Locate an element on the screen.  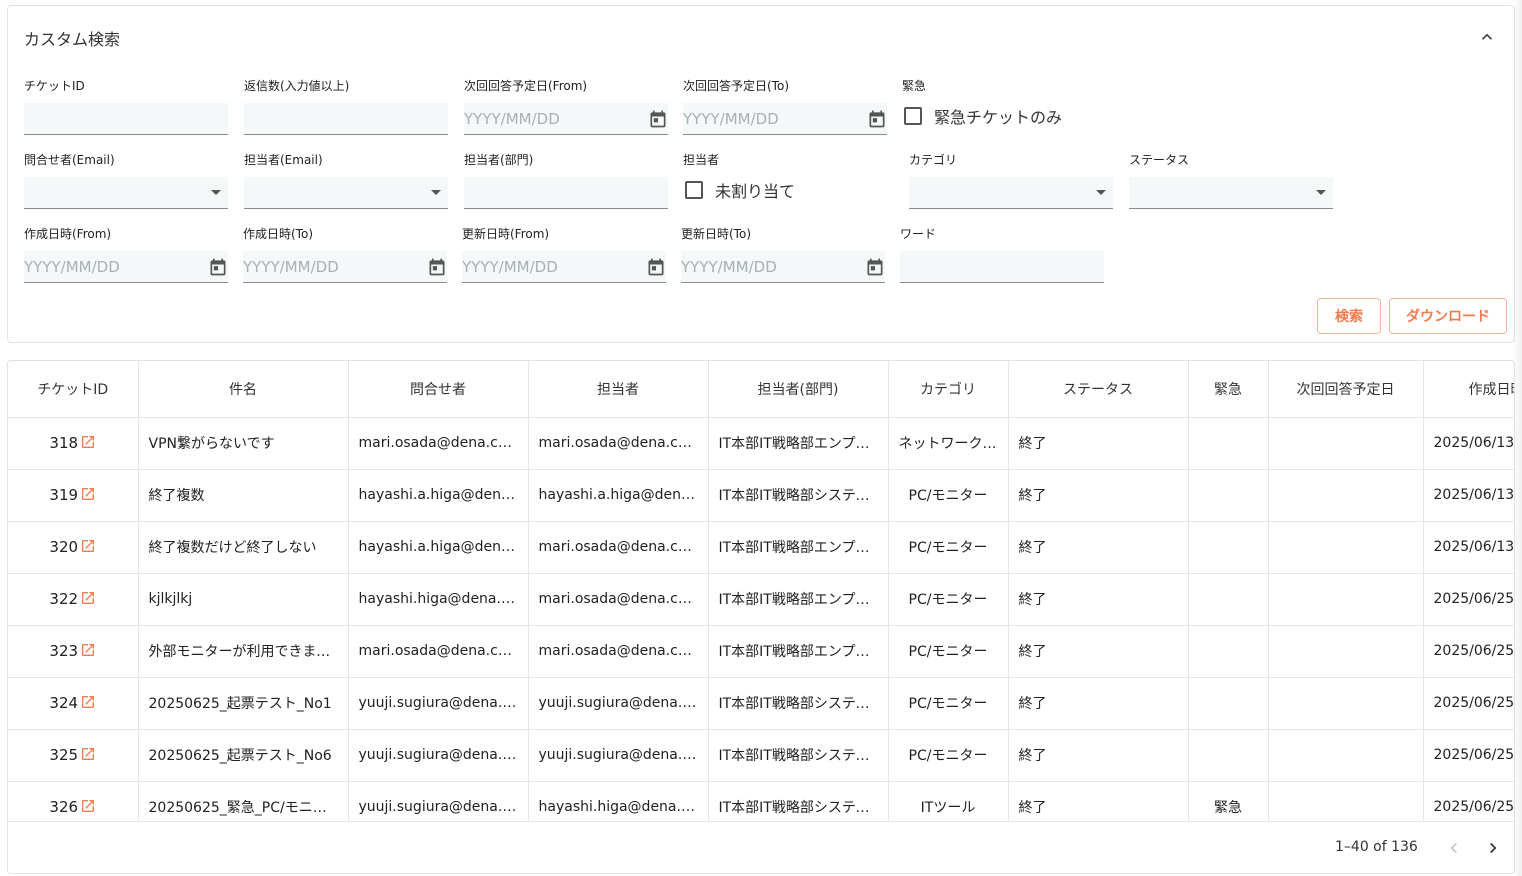
ticket-id-link: 318 is located at coordinates (63, 443).